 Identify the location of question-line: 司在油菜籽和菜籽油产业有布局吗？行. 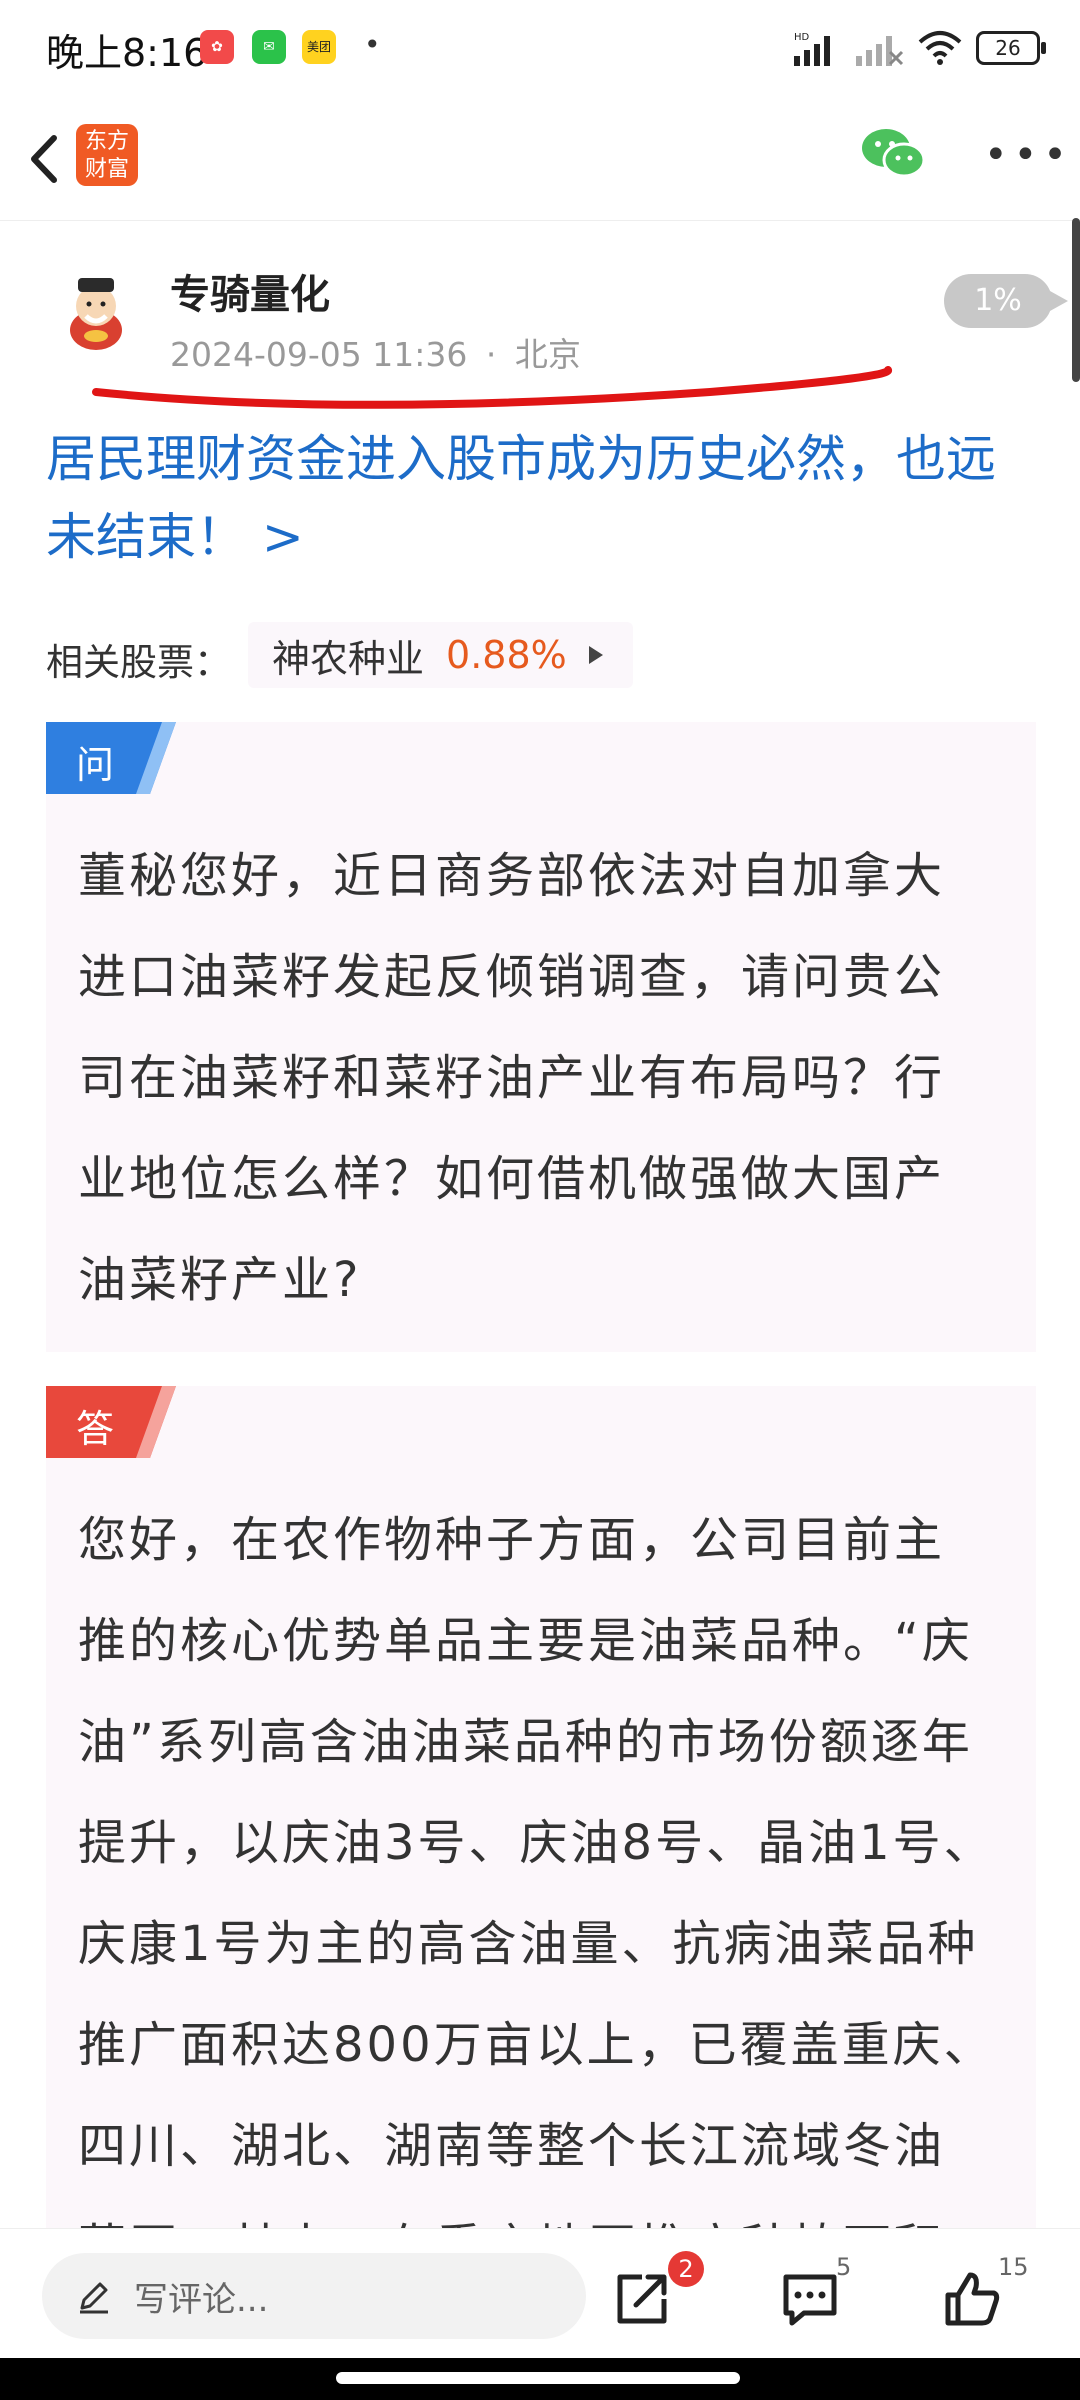
(512, 1078).